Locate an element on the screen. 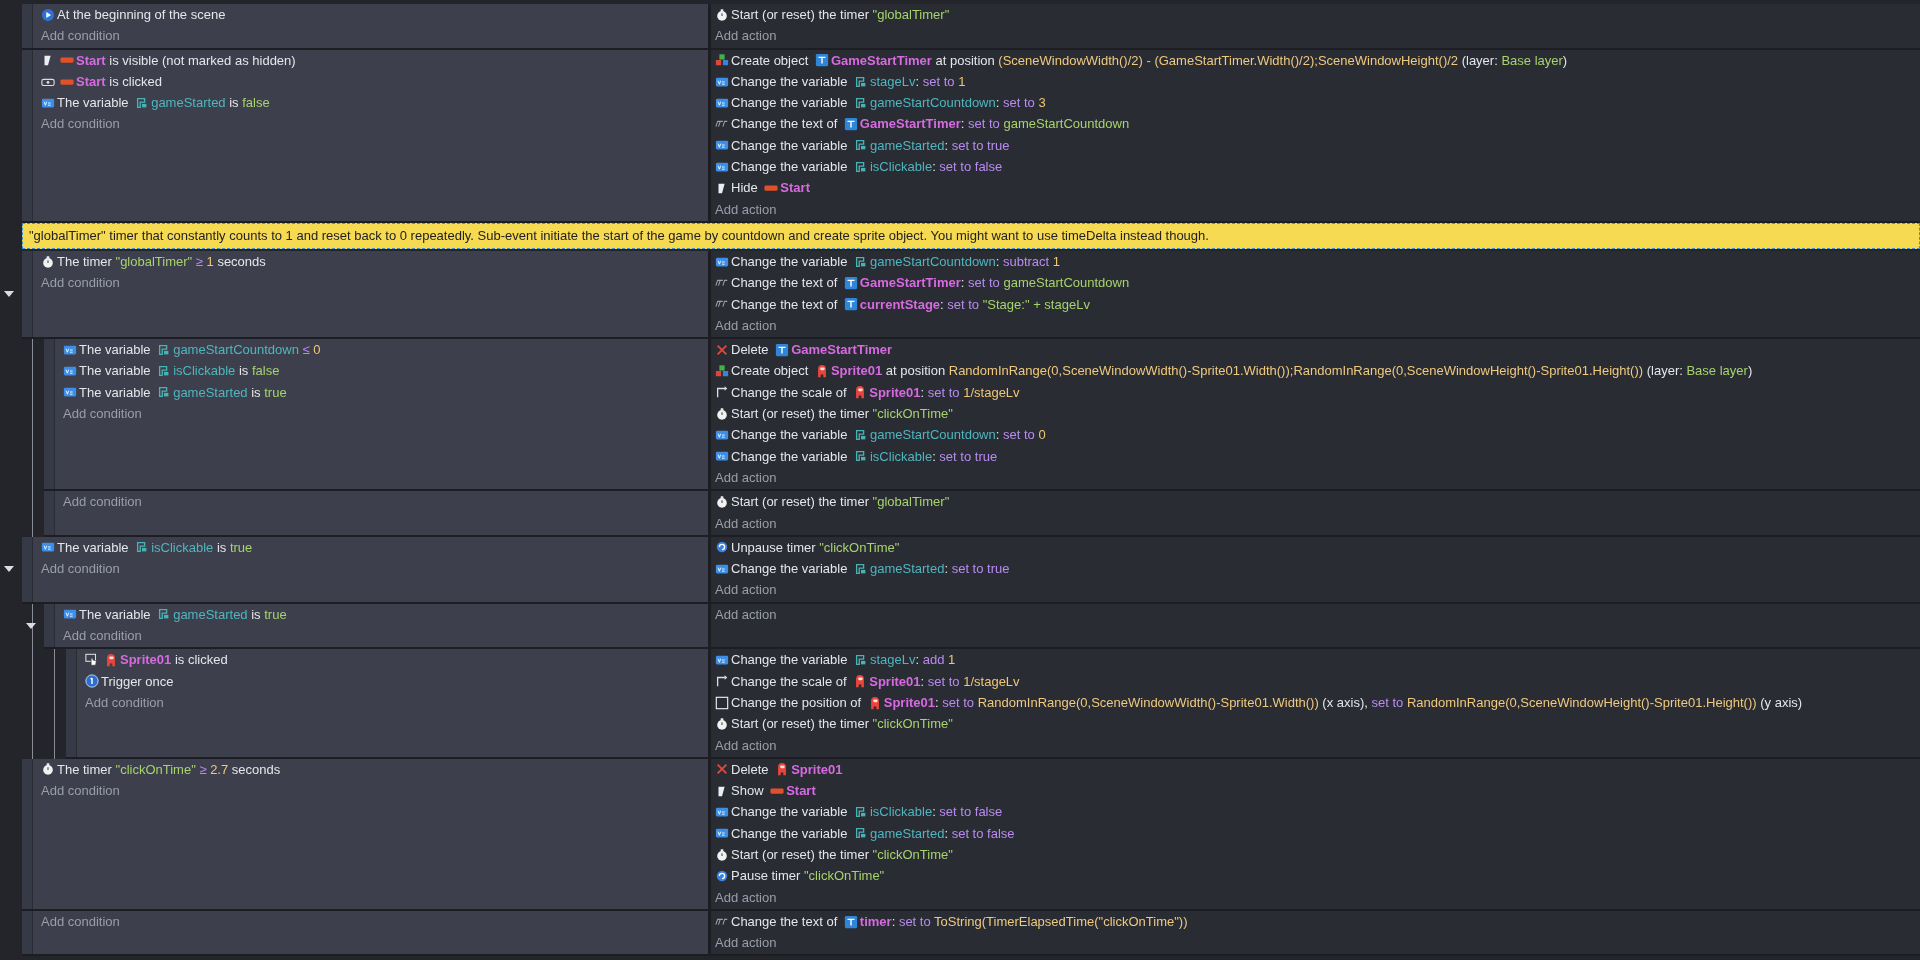 Image resolution: width=1920 pixels, height=960 pixels. action-text: gameStarted: set to true is located at coordinates (940, 569).